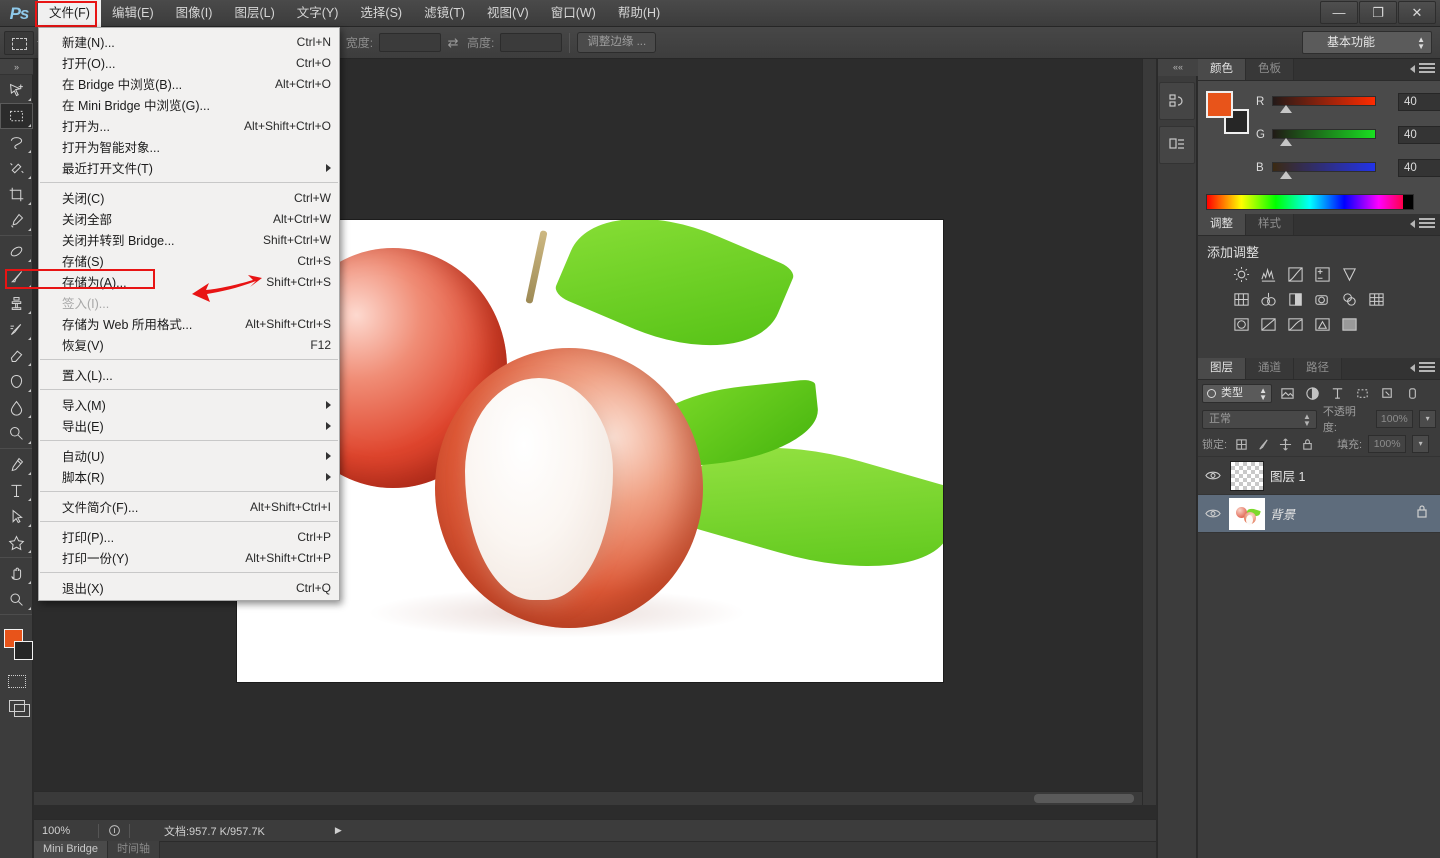 The width and height of the screenshot is (1440, 858). I want to click on exposure-icon, so click(1322, 274).